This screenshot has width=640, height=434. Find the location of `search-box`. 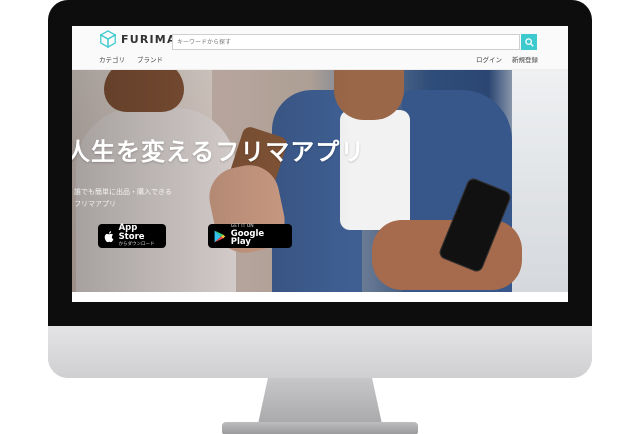

search-box is located at coordinates (346, 42).